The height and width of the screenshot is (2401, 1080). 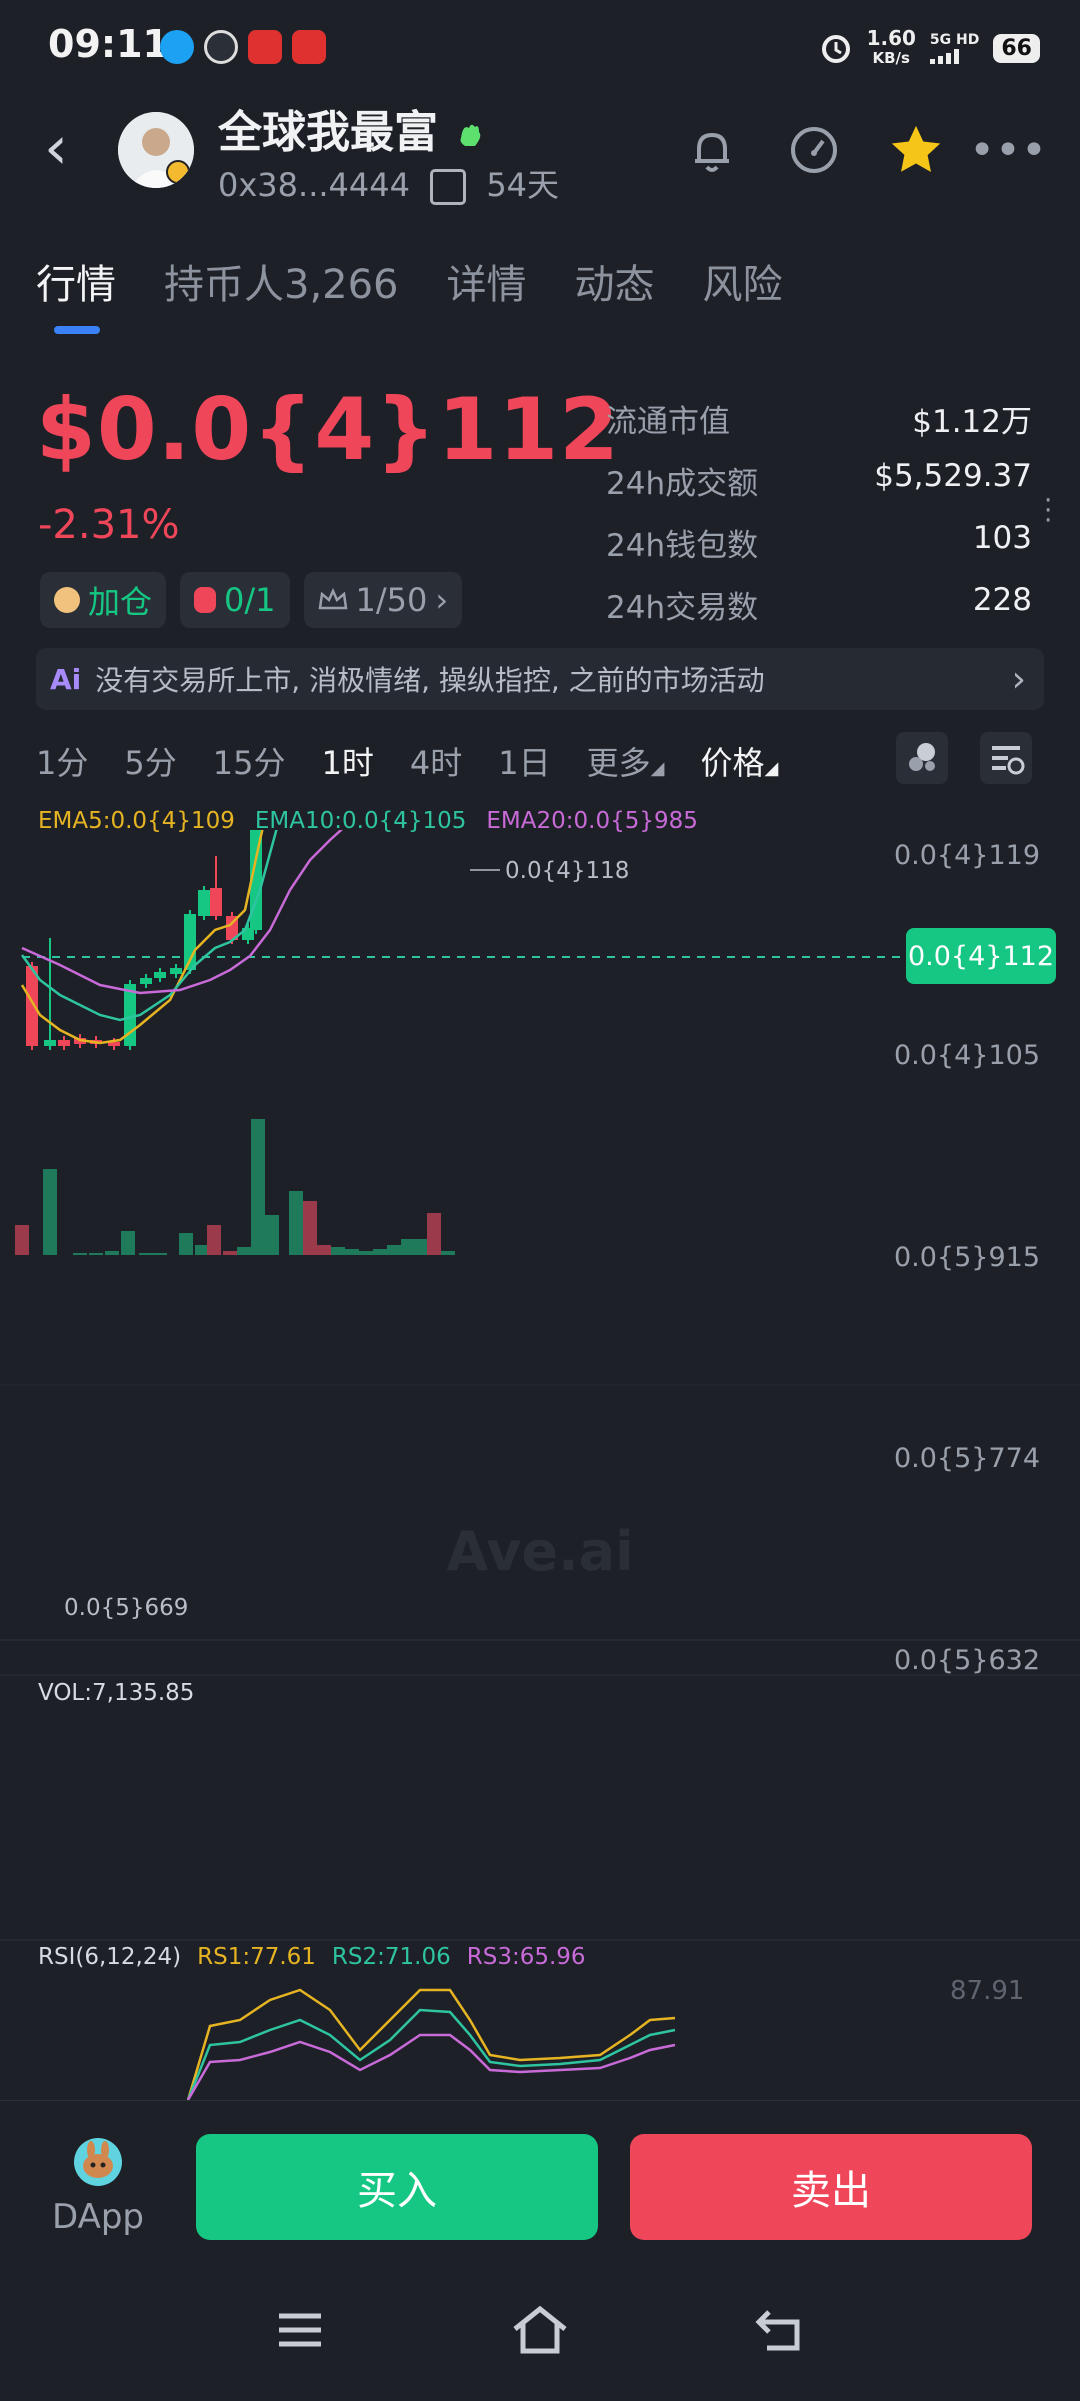 I want to click on token-name: 全球我最富, so click(x=352, y=128).